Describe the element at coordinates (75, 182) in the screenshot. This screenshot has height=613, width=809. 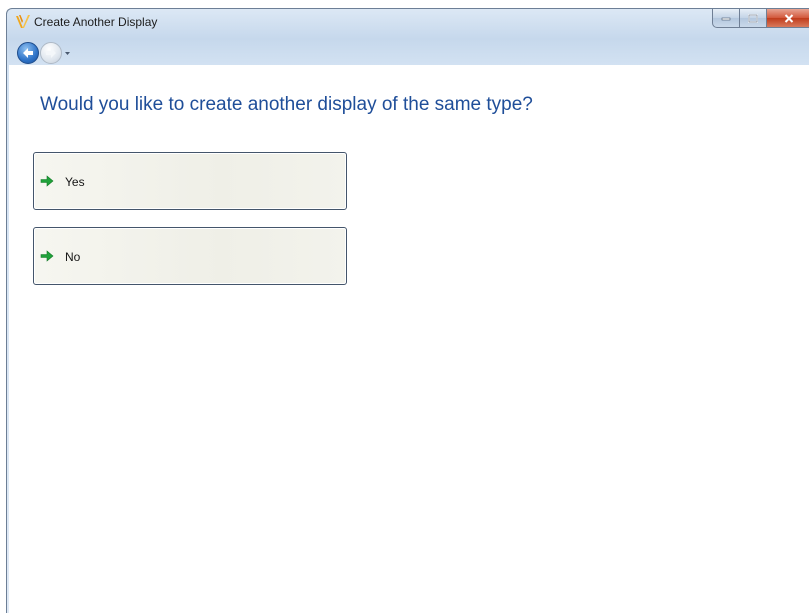
I see `yes-label: Yes` at that location.